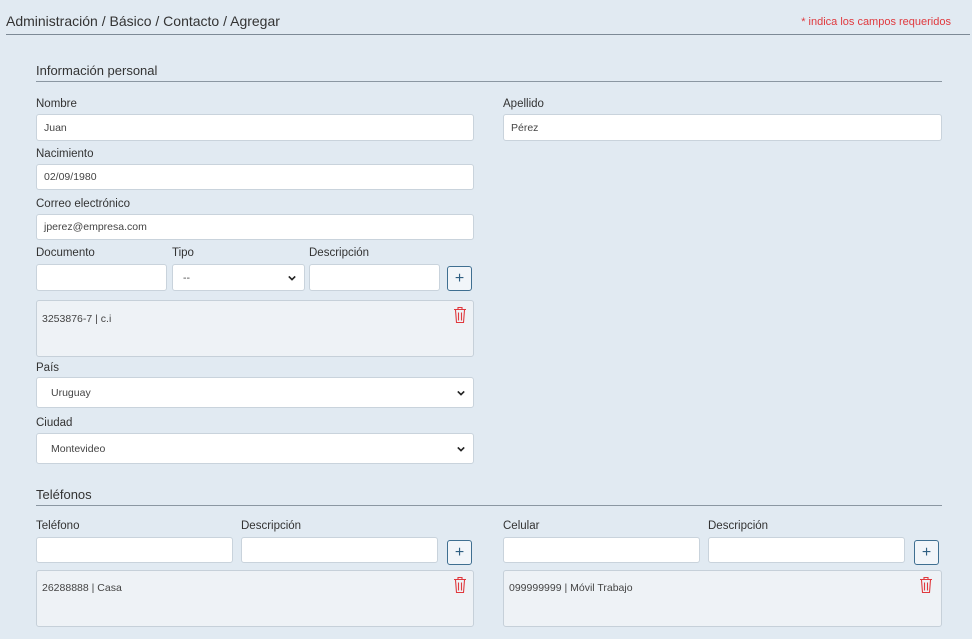  Describe the element at coordinates (78, 448) in the screenshot. I see `ciudad-value: Montevideo` at that location.